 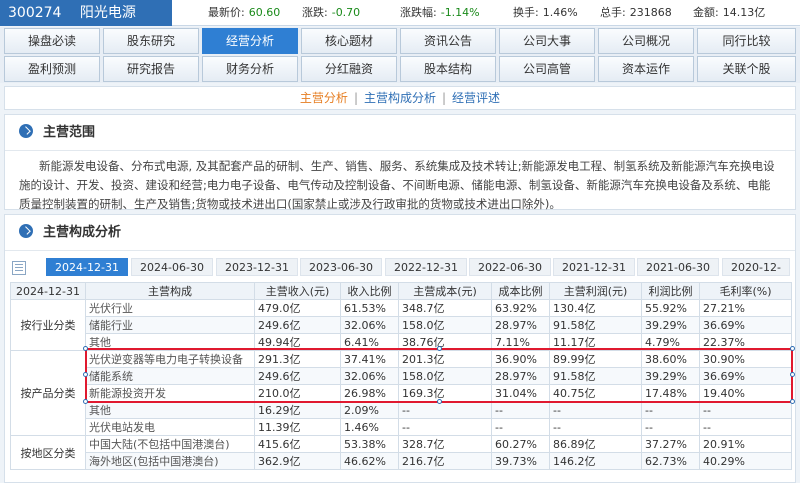 What do you see at coordinates (595, 359) in the screenshot?
I see `value-cell: 89.99亿` at bounding box center [595, 359].